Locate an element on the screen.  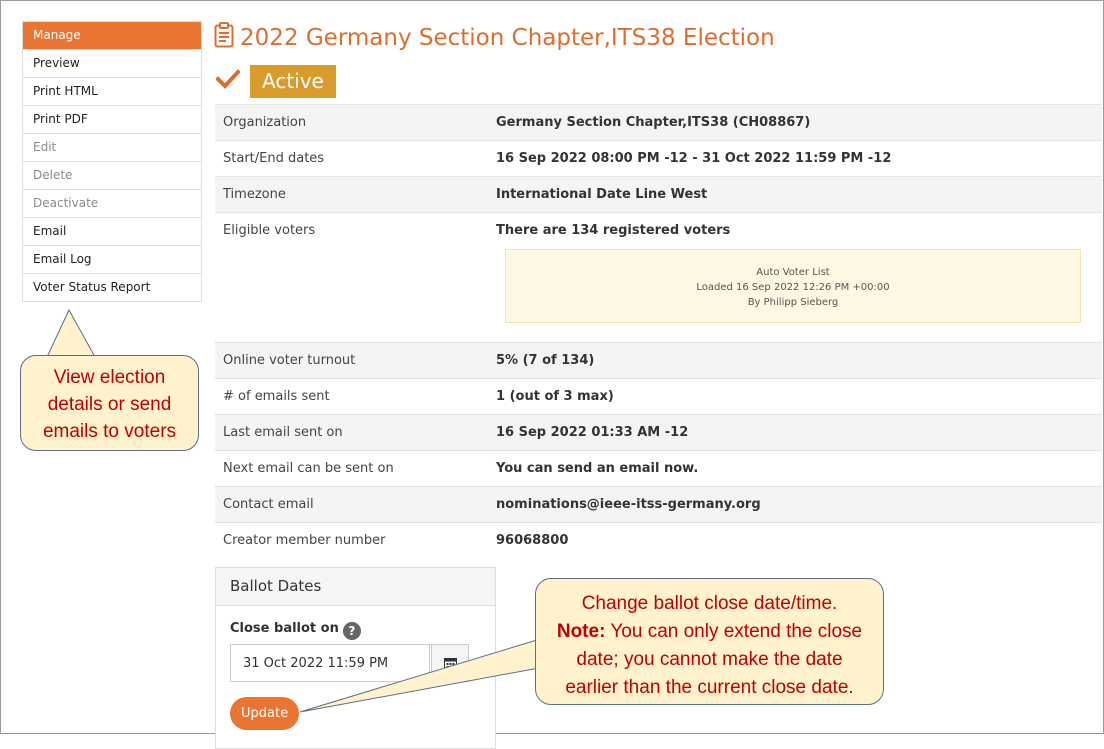
callout-line: date; you cannot make the date is located at coordinates (709, 659).